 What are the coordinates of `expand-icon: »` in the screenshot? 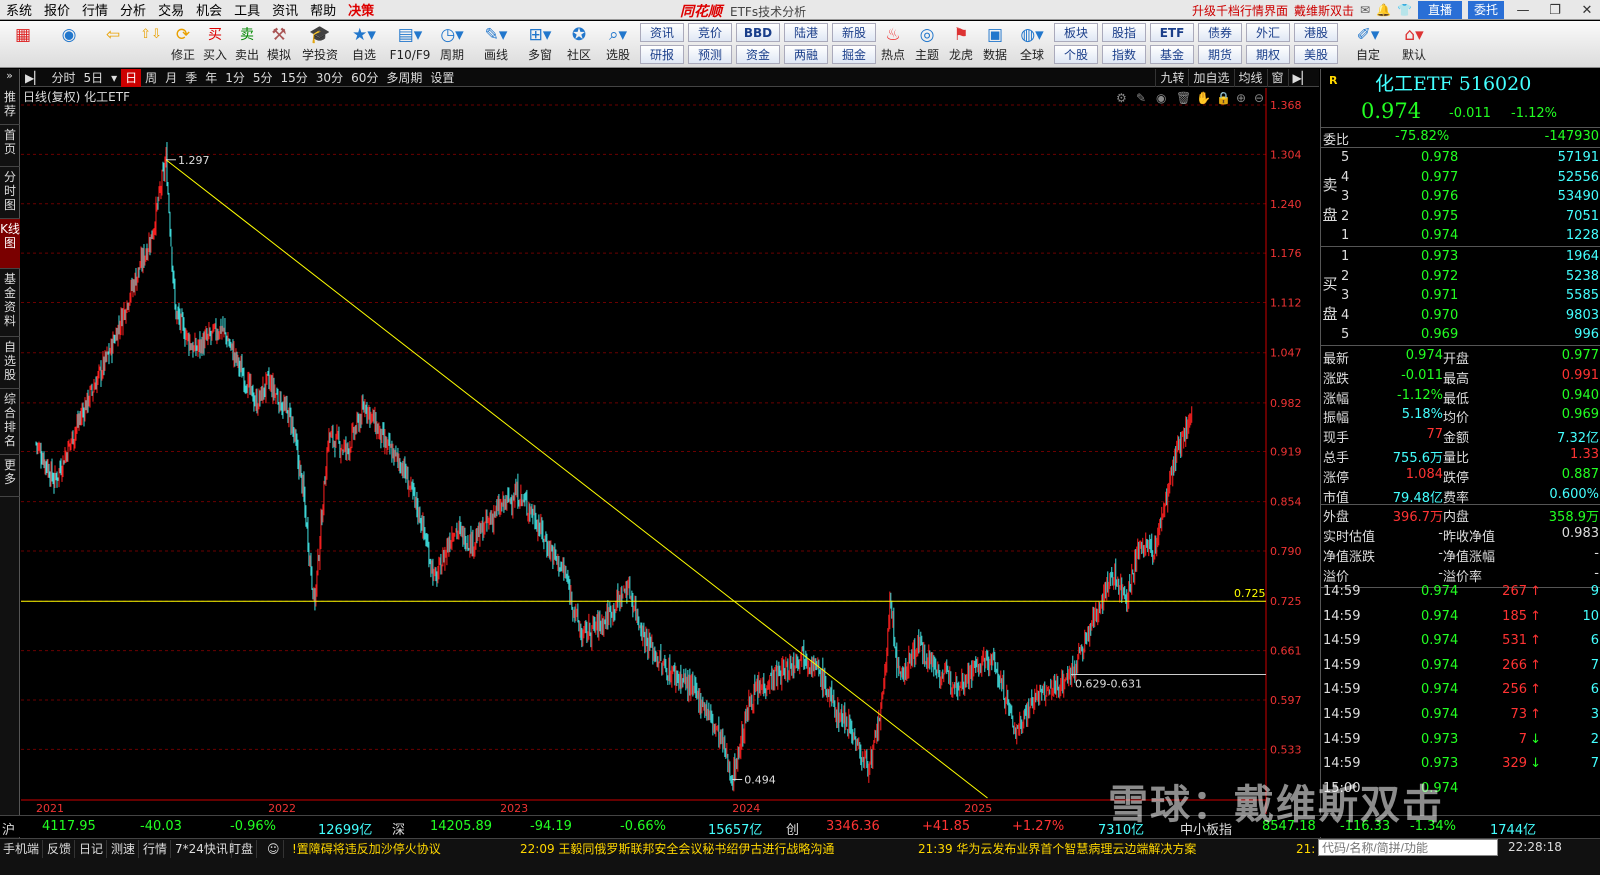 It's located at (9, 78).